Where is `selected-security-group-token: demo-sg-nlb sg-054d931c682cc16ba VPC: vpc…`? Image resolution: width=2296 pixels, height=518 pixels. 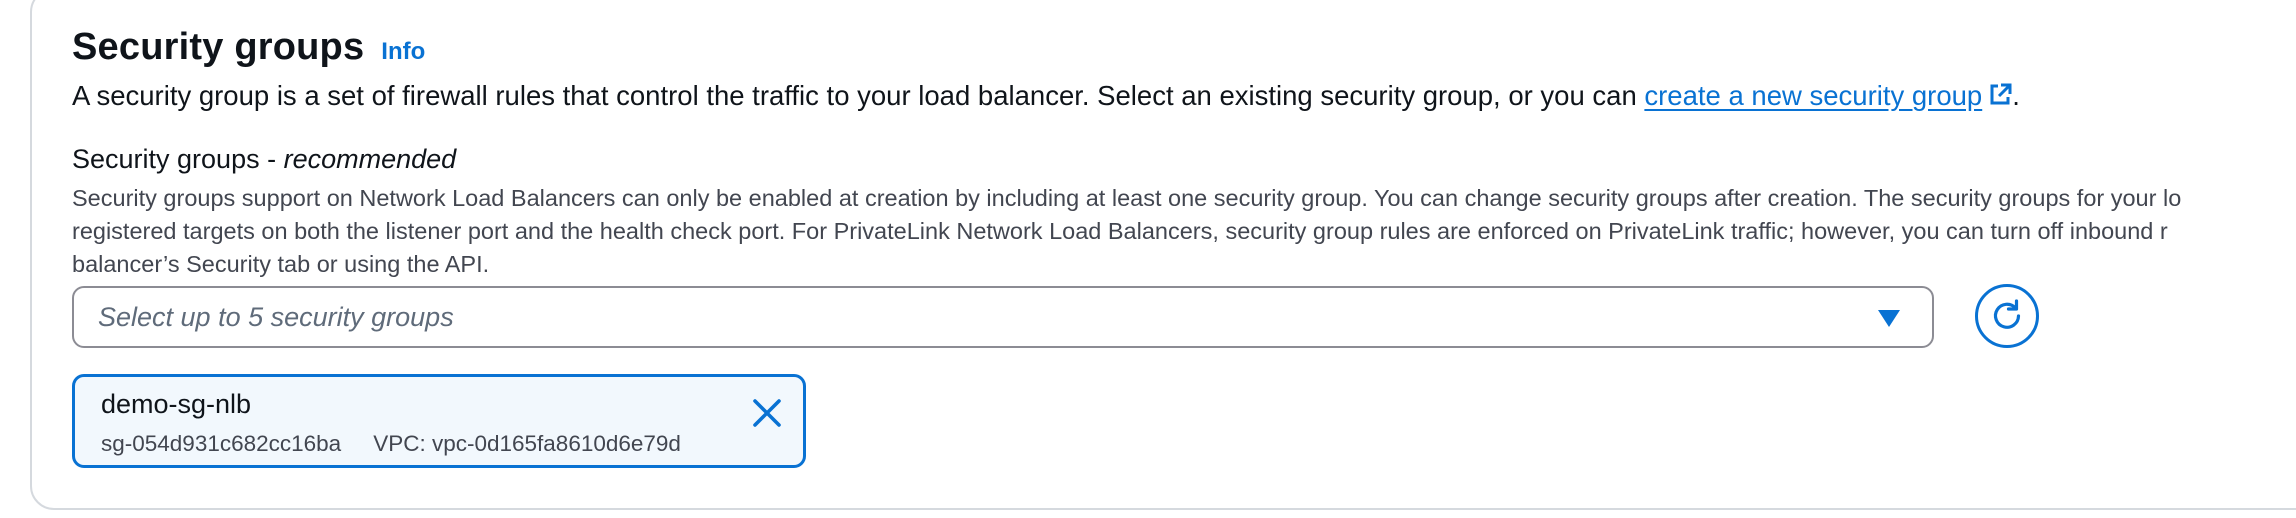
selected-security-group-token: demo-sg-nlb sg-054d931c682cc16ba VPC: vpc… is located at coordinates (439, 421).